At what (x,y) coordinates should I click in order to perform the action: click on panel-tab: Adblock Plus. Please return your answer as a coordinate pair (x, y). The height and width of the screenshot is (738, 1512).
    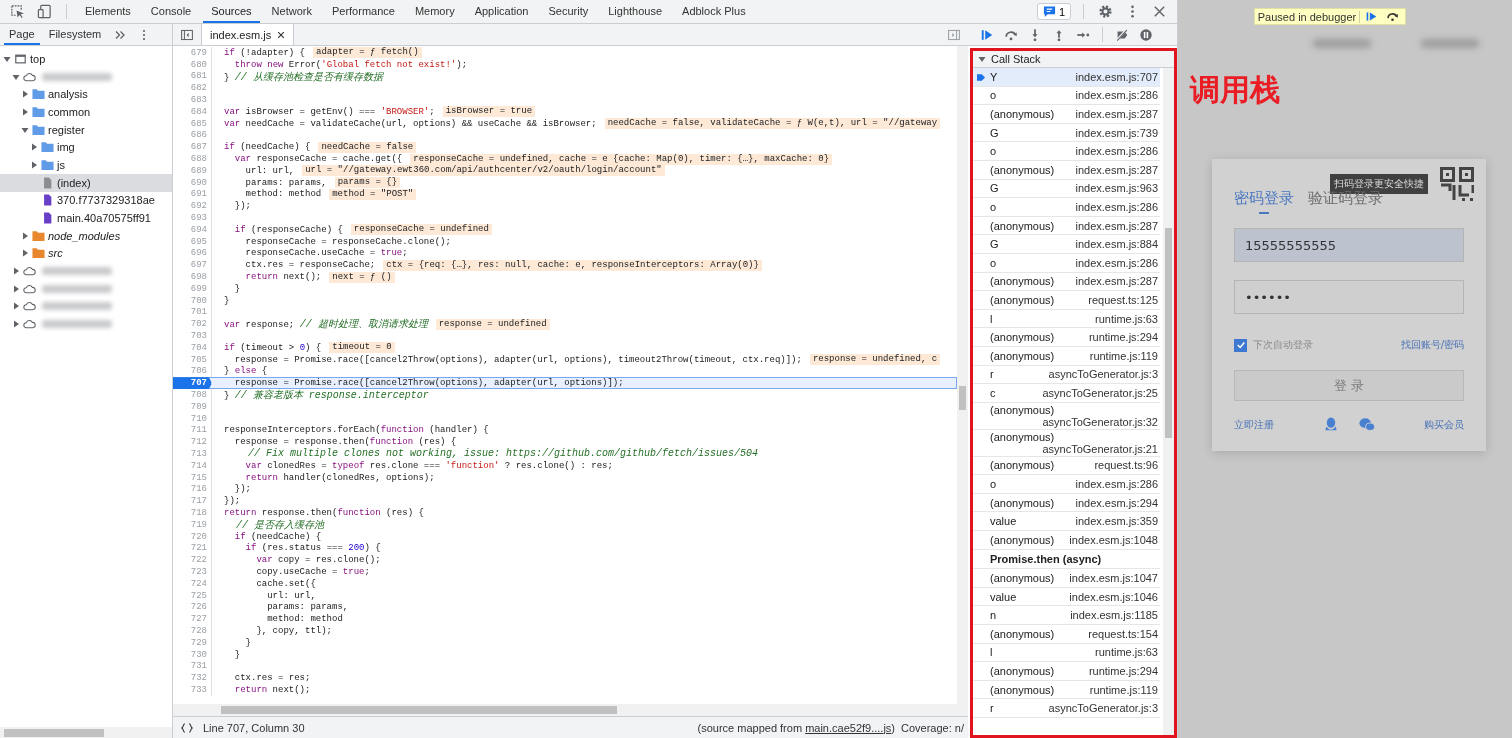
    Looking at the image, I should click on (714, 11).